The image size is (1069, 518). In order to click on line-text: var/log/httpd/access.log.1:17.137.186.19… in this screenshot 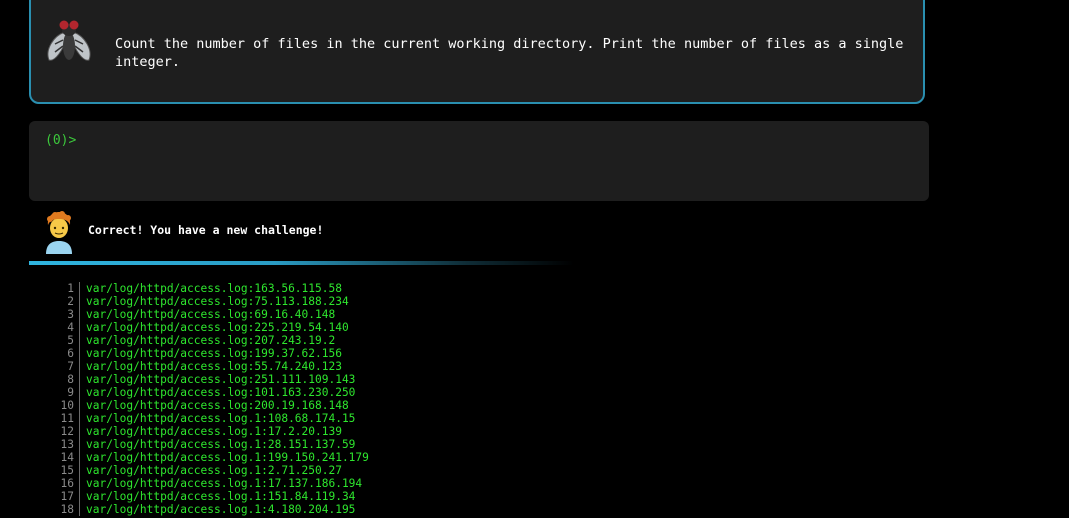, I will do `click(224, 483)`.